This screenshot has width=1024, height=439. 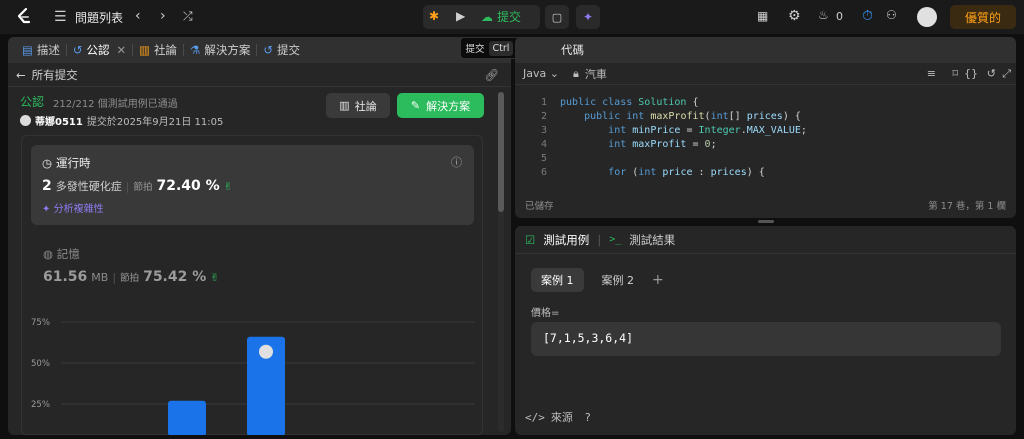 I want to click on autocomplete-mode: 汽車, so click(x=596, y=74).